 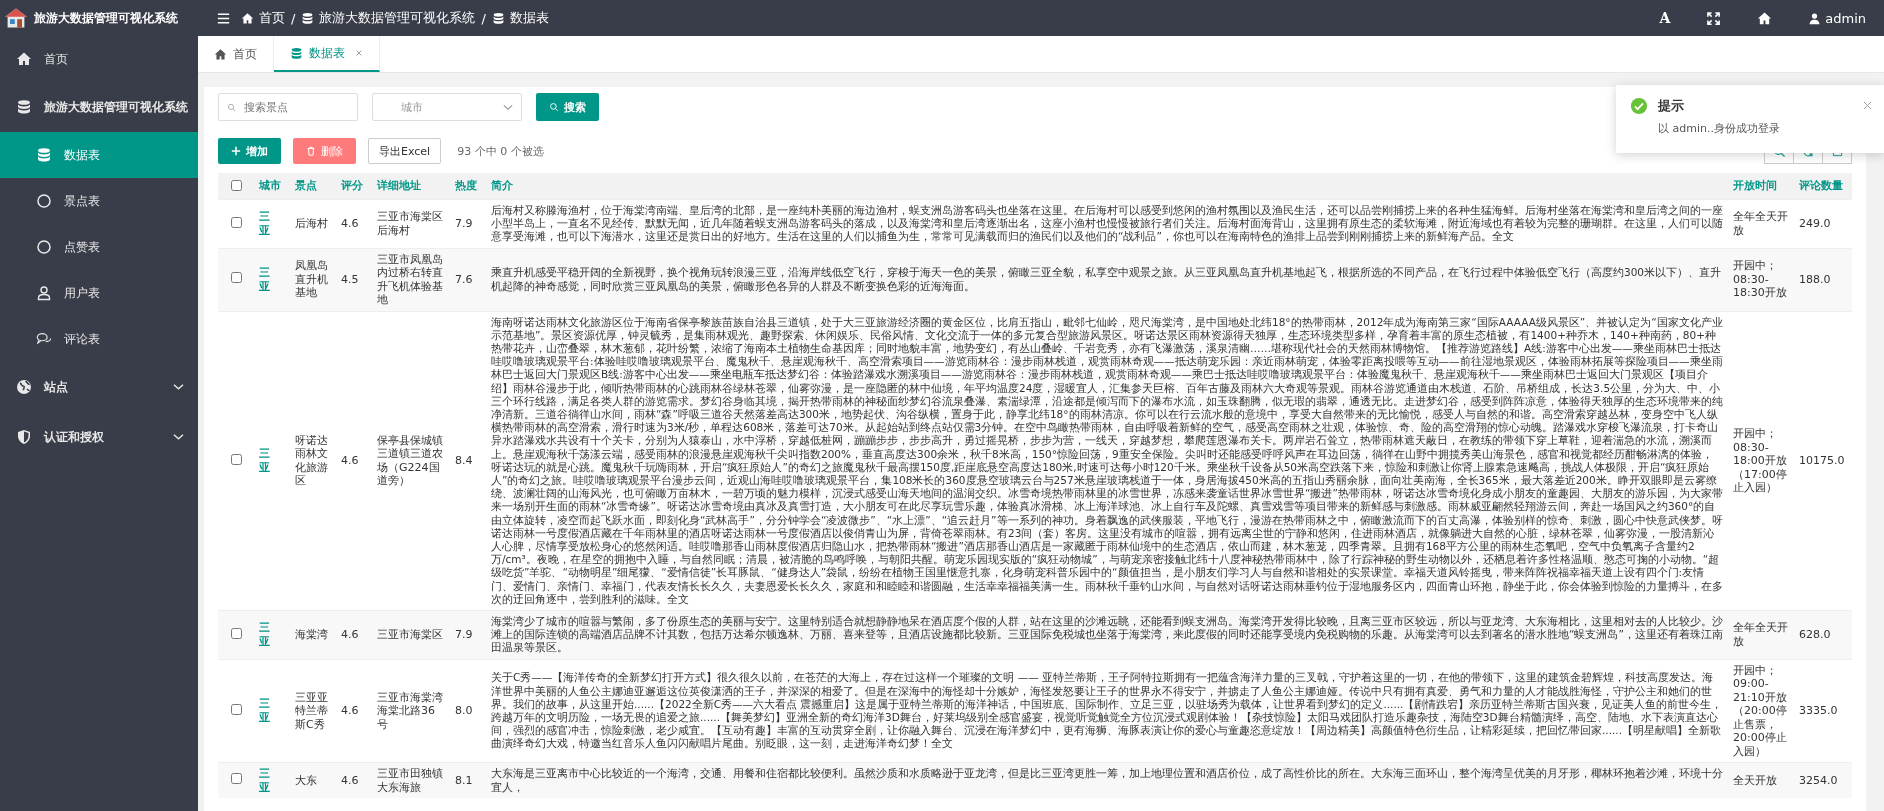 What do you see at coordinates (99, 201) in the screenshot?
I see `sidebar-item: 景点表` at bounding box center [99, 201].